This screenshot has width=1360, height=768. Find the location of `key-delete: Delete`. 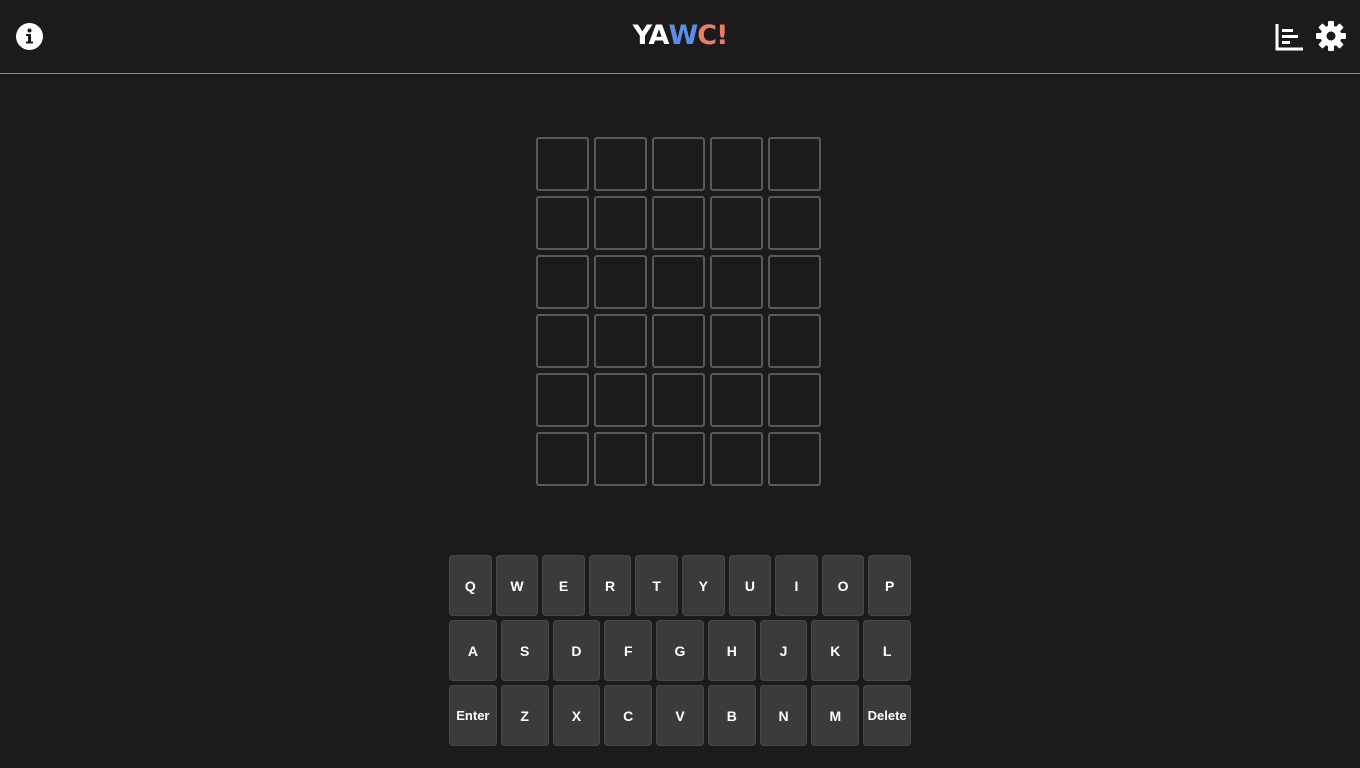

key-delete: Delete is located at coordinates (887, 715).